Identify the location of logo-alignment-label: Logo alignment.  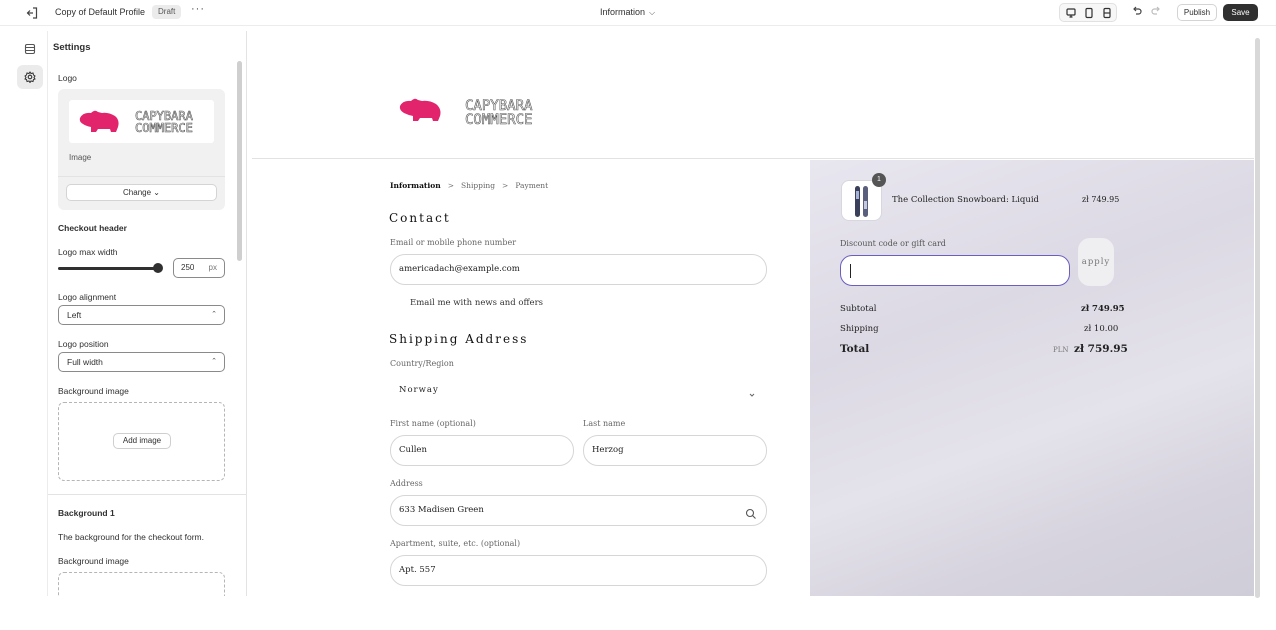
(87, 297).